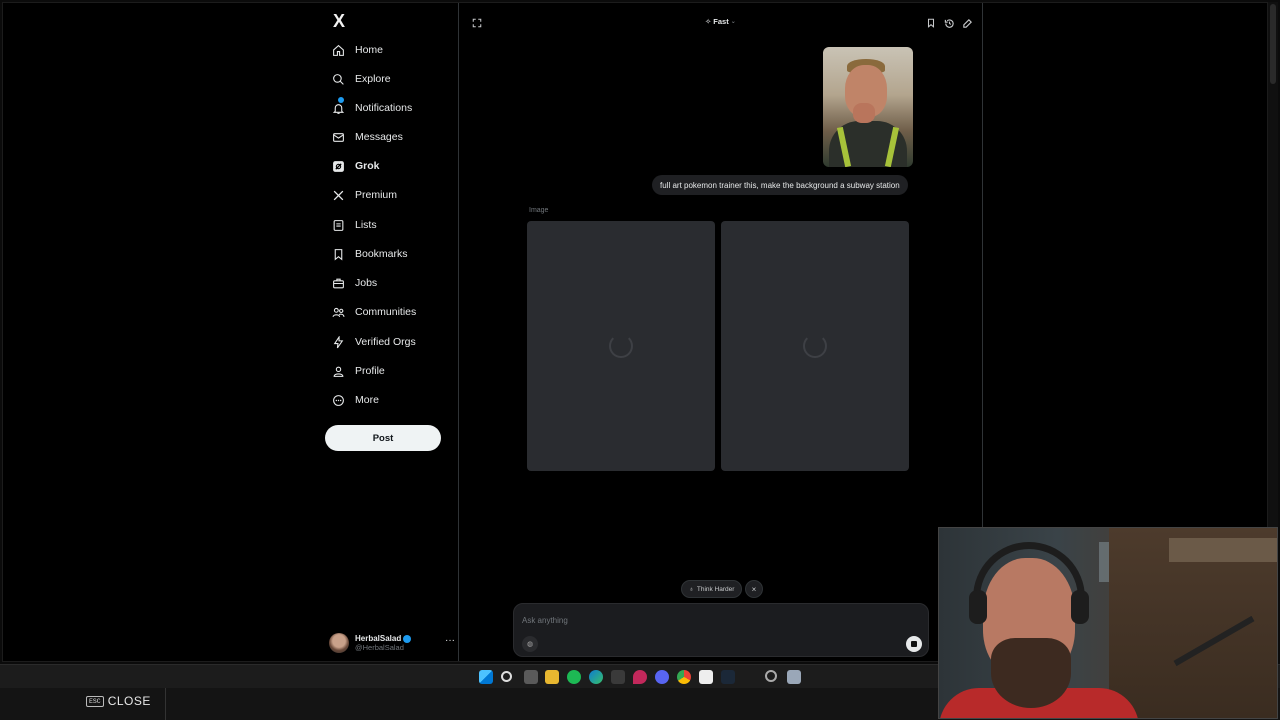 The width and height of the screenshot is (1280, 720). What do you see at coordinates (338, 225) in the screenshot?
I see `list-icon` at bounding box center [338, 225].